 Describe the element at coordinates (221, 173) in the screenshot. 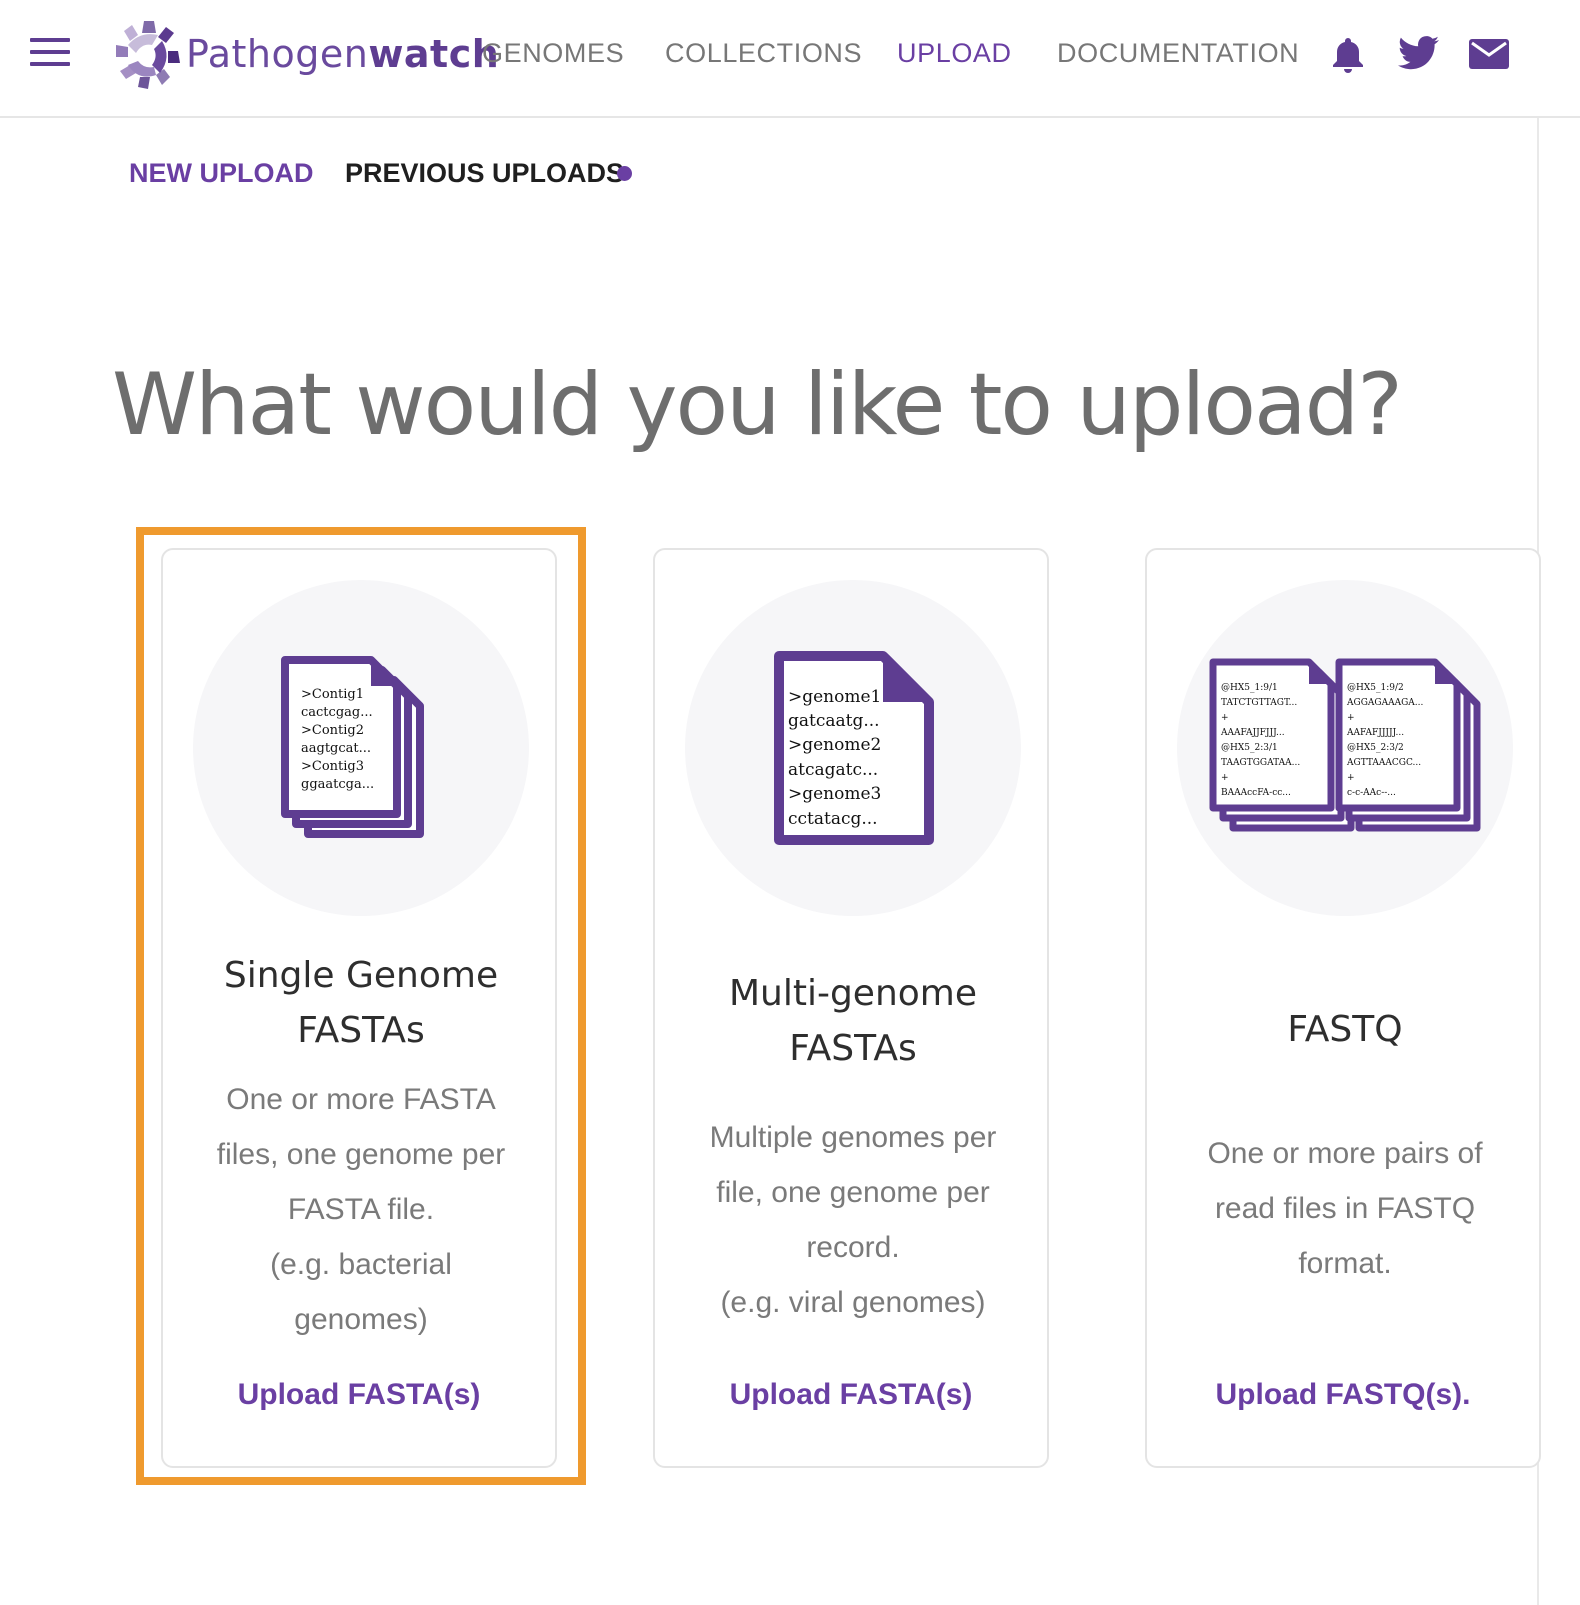

I see `tab-new-upload: NEW UPLOAD` at that location.